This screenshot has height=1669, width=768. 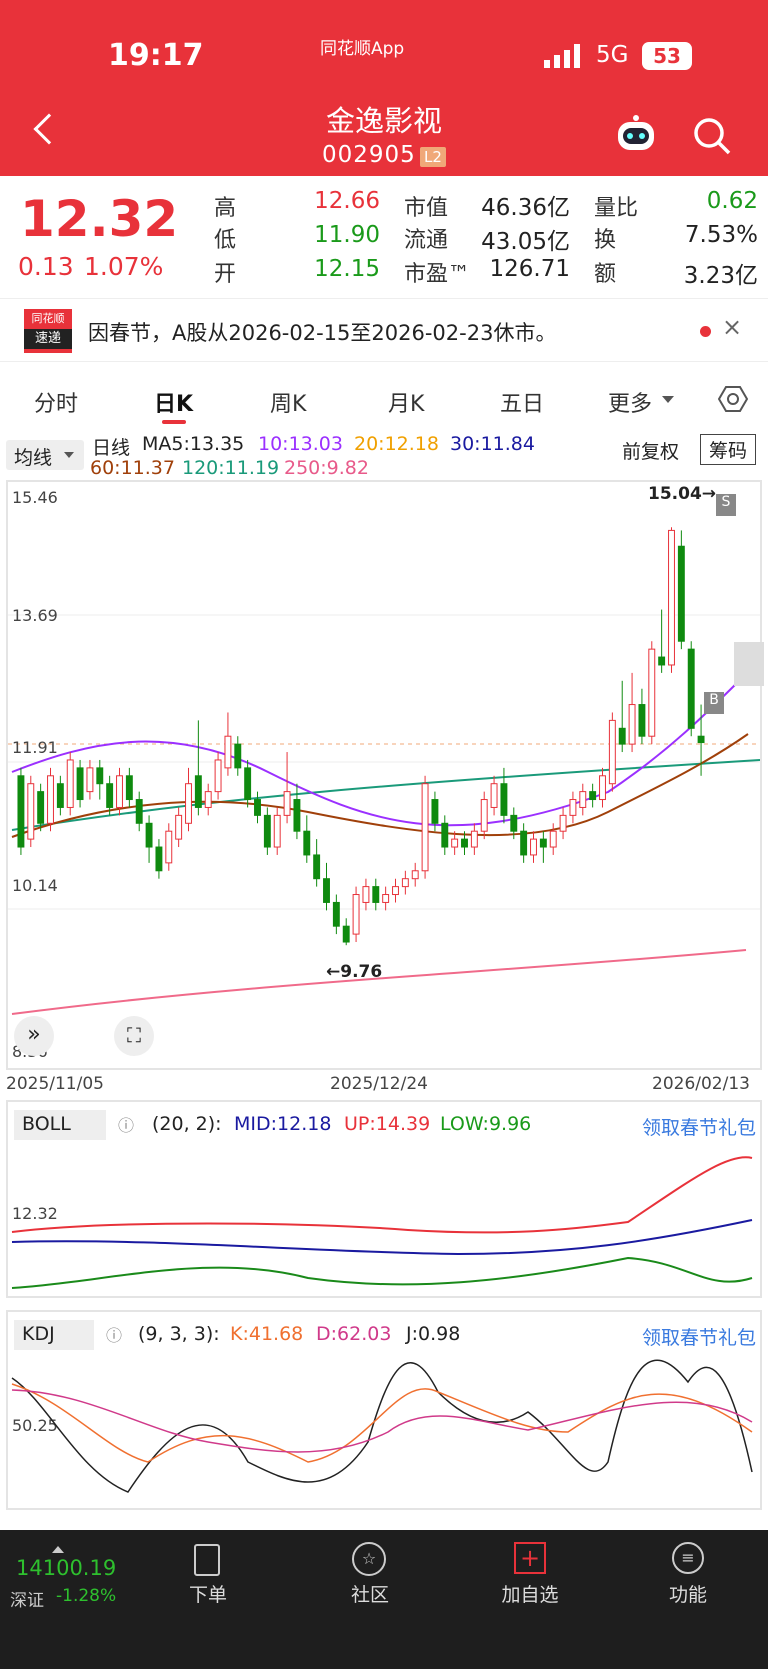 What do you see at coordinates (66, 1568) in the screenshot?
I see `index-value: 14100.19` at bounding box center [66, 1568].